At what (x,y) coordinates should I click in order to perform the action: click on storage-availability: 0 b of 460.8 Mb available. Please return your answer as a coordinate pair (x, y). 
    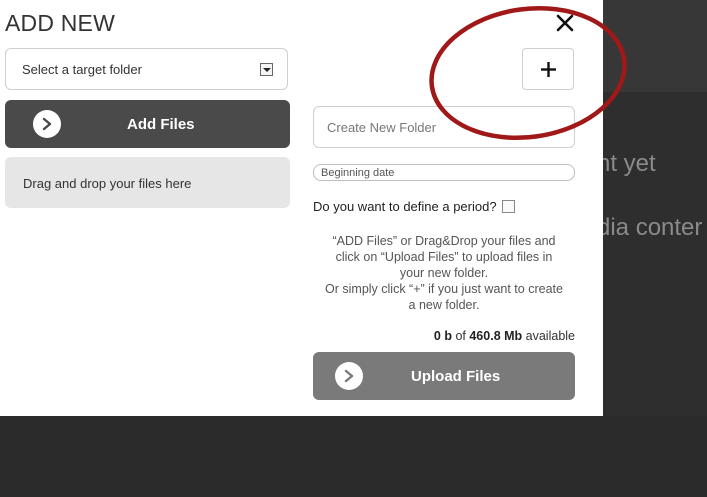
    Looking at the image, I should click on (504, 336).